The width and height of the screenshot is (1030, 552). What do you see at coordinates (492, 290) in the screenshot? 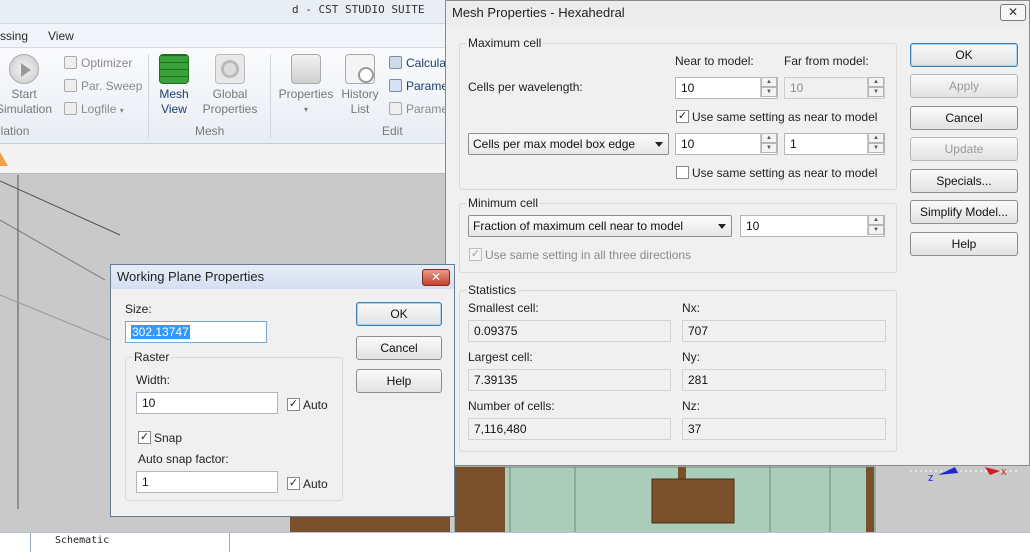
I see `statistics-group-title: Statistics` at bounding box center [492, 290].